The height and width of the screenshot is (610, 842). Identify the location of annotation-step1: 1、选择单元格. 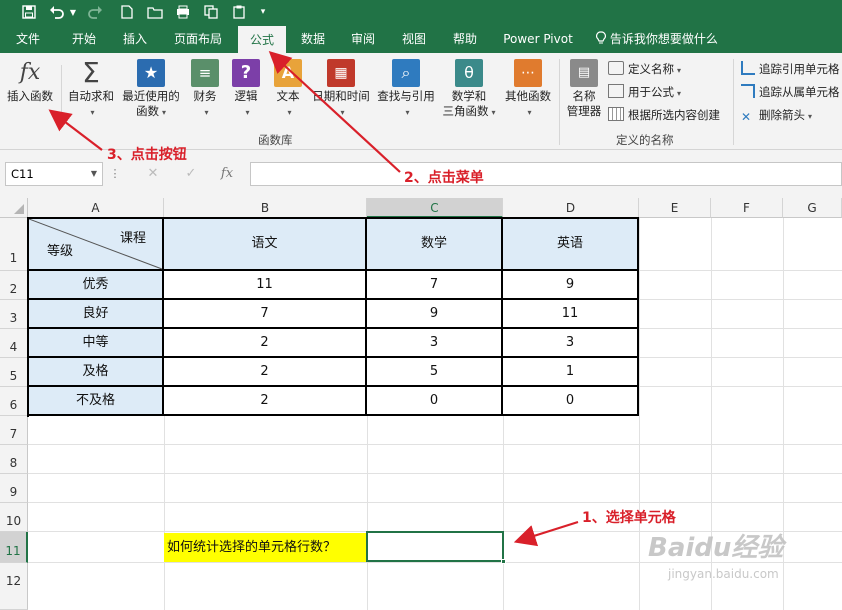
(629, 518).